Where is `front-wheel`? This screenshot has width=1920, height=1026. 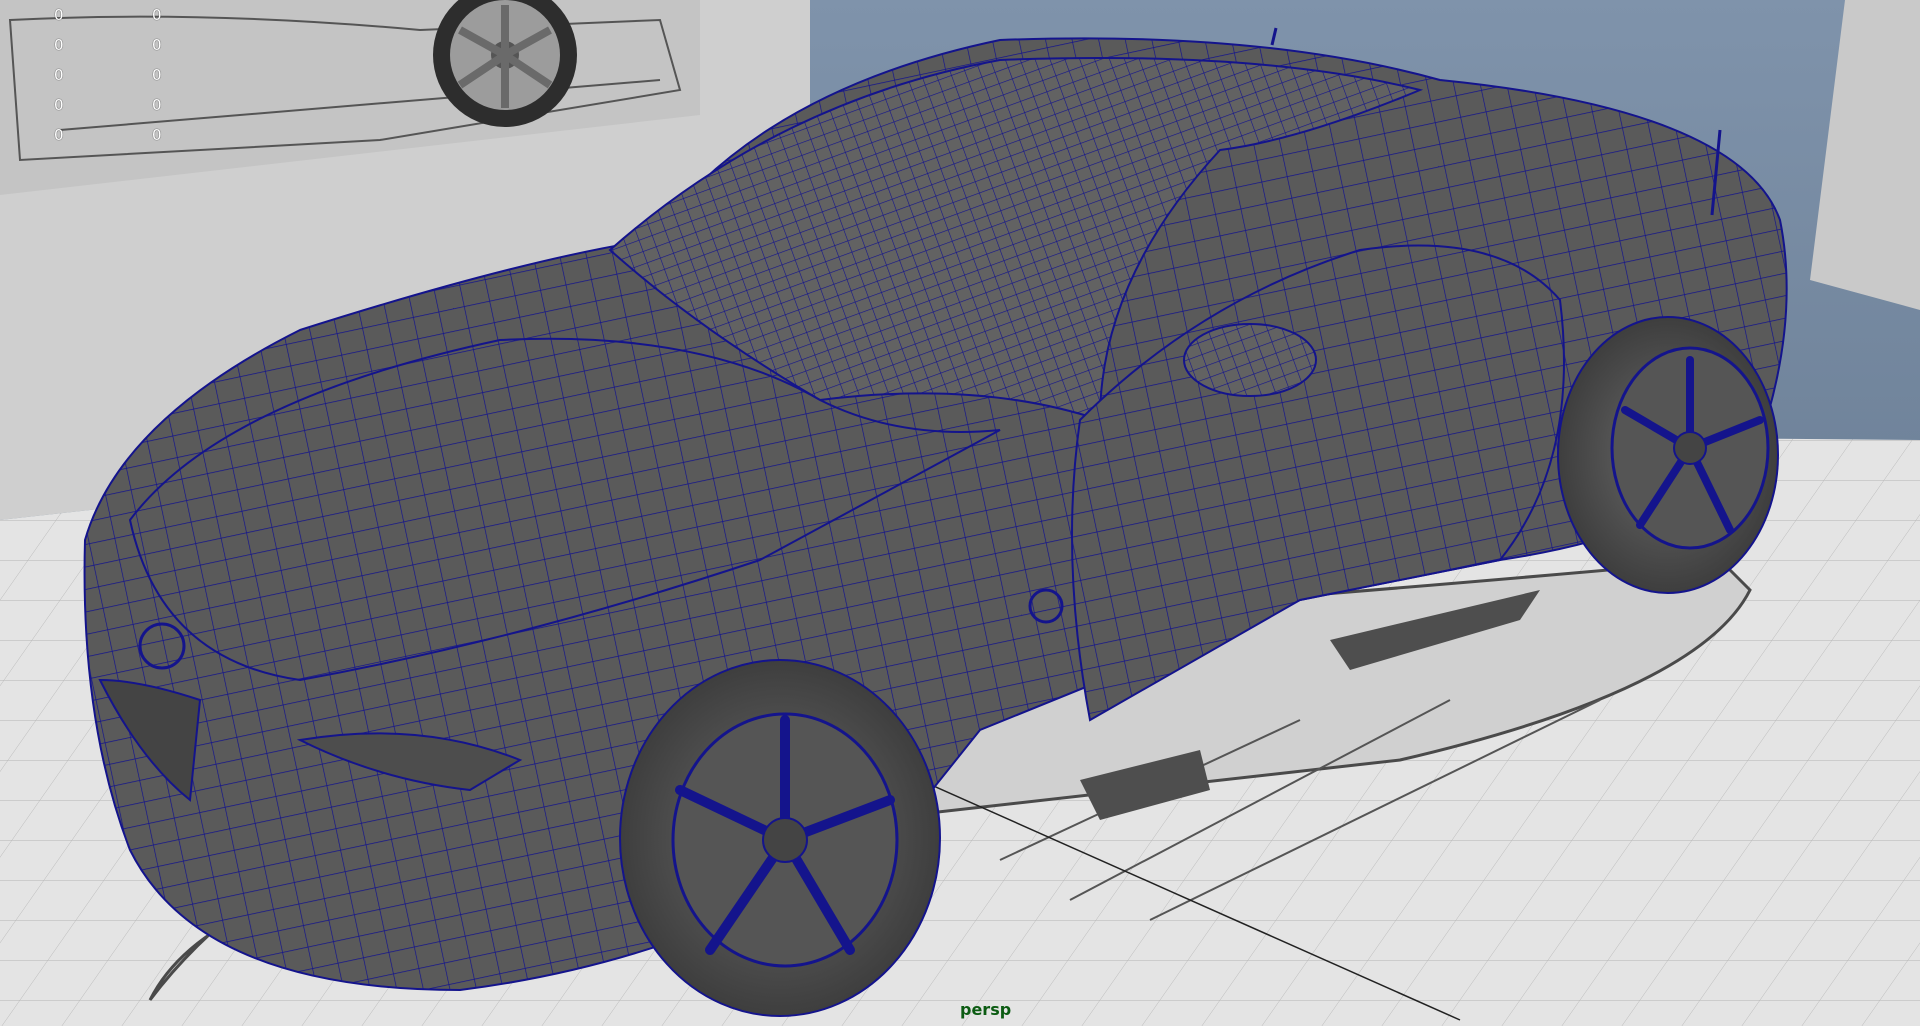
front-wheel is located at coordinates (780, 838).